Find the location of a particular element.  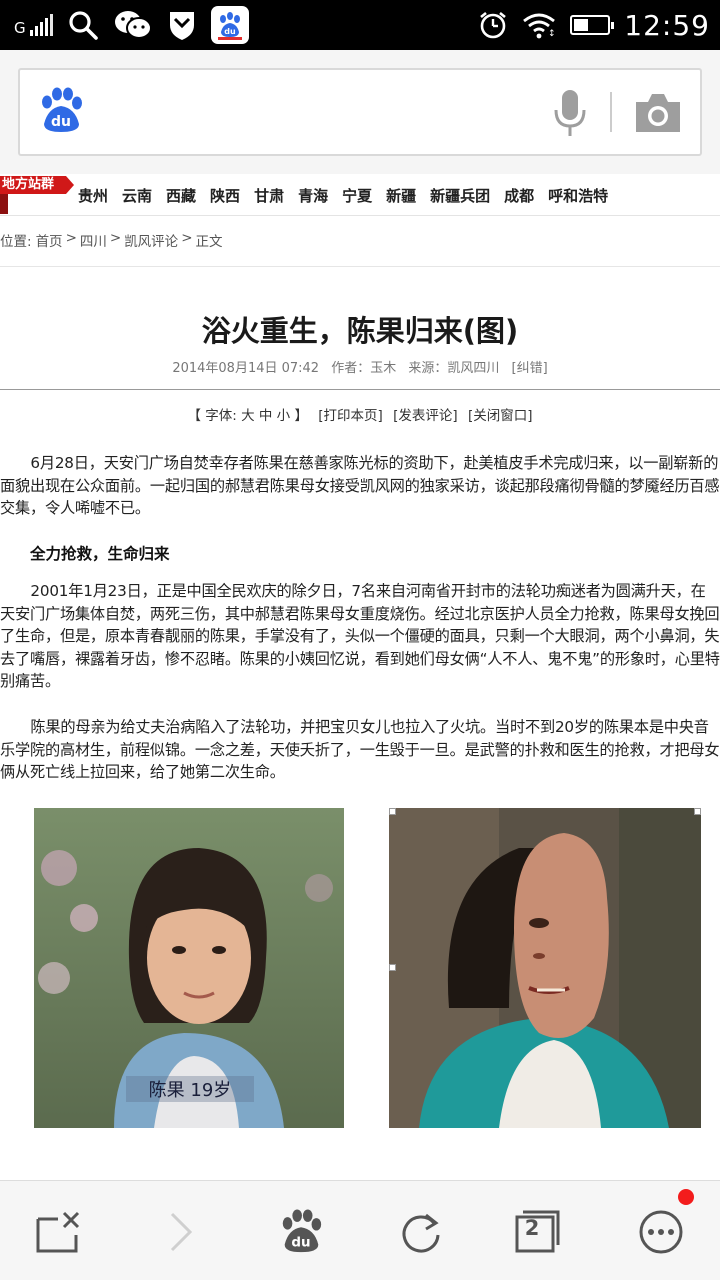

article-subheading: 全力抢救，生命归来 is located at coordinates (100, 554).